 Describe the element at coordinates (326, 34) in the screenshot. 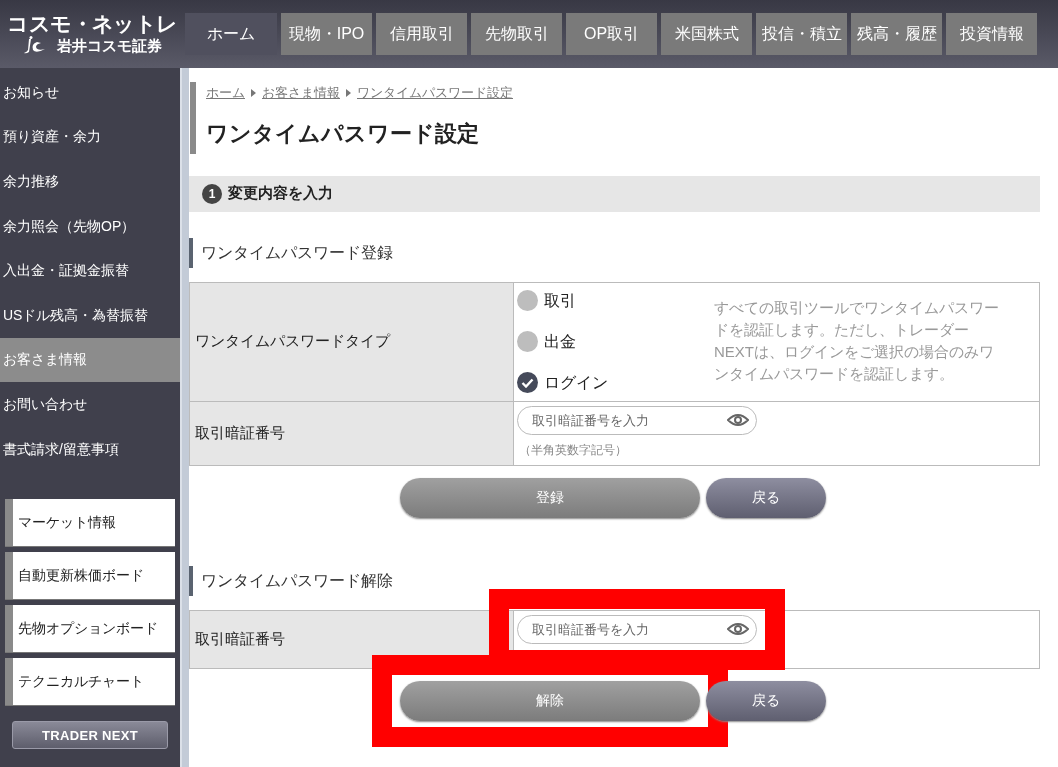

I see `nav-tab: 現物・IPO` at that location.